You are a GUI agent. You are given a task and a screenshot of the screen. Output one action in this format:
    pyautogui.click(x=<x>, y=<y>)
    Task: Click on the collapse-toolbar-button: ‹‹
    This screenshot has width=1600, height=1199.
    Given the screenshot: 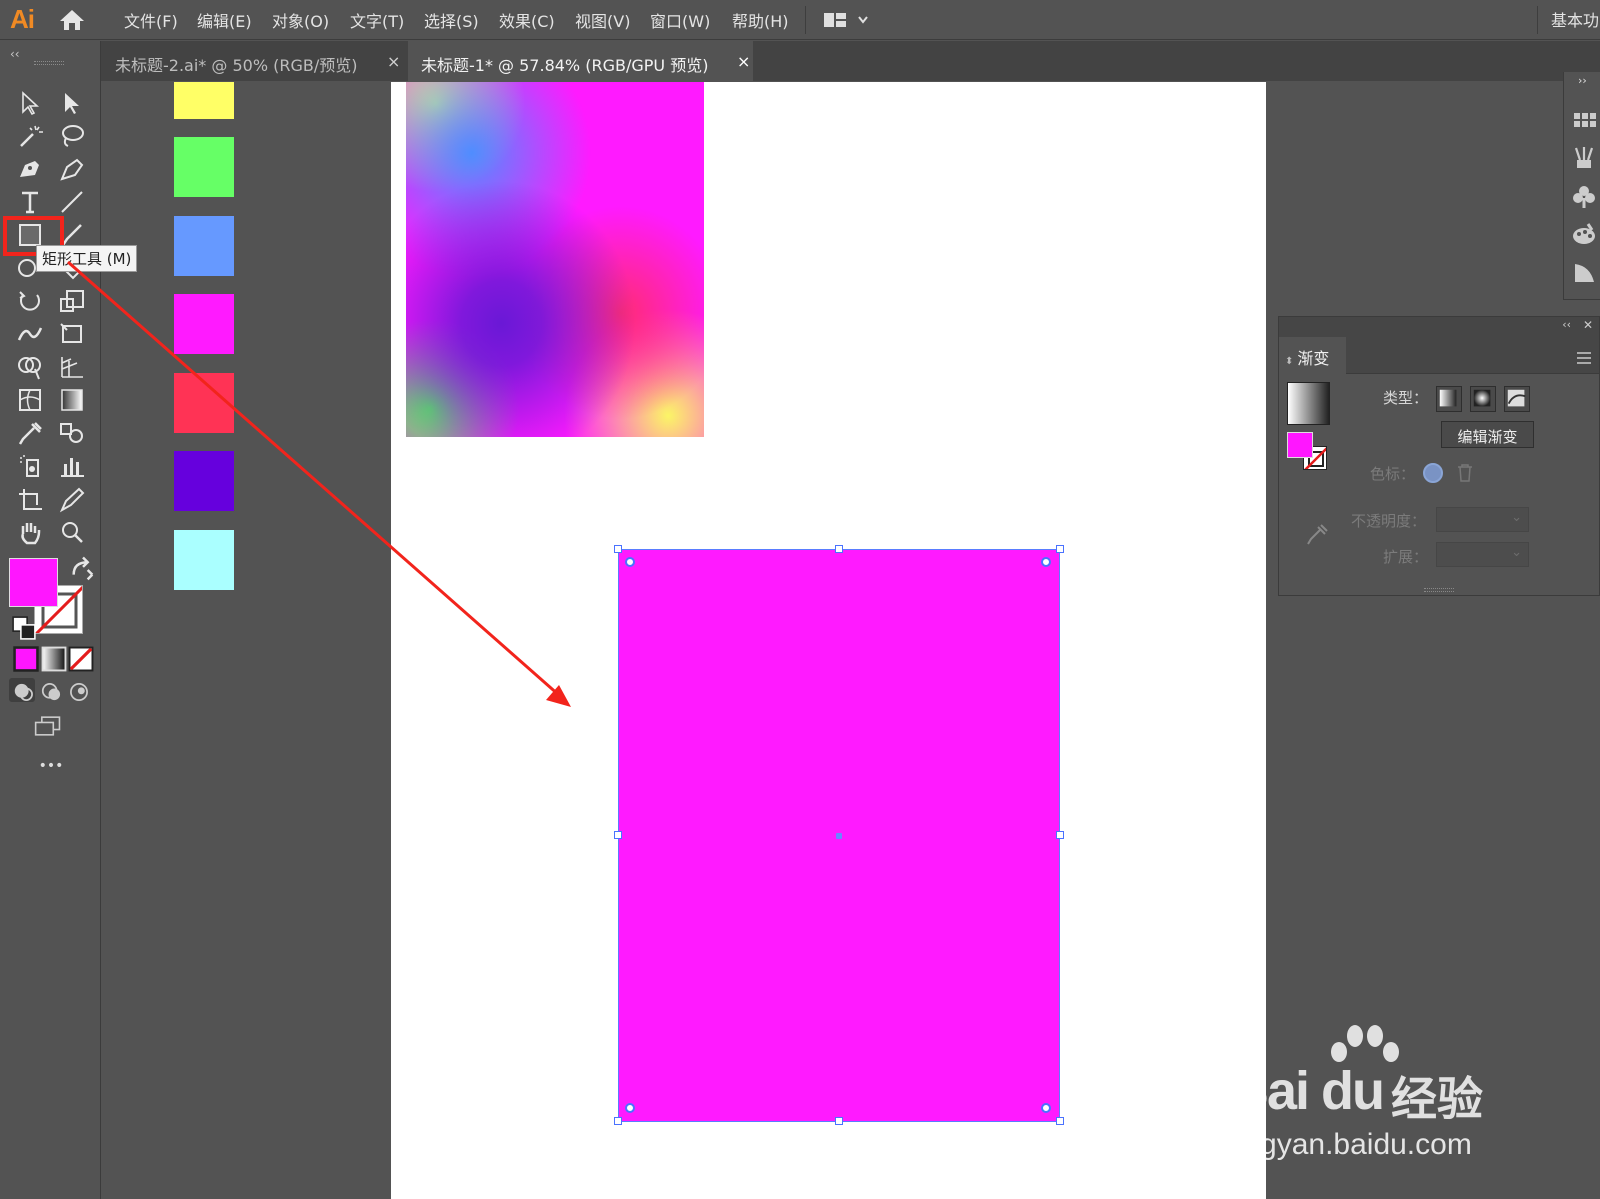 What is the action you would take?
    pyautogui.click(x=15, y=54)
    